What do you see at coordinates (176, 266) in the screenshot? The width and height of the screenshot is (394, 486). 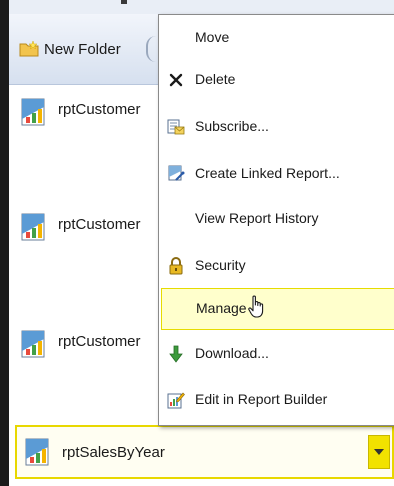 I see `lock-icon` at bounding box center [176, 266].